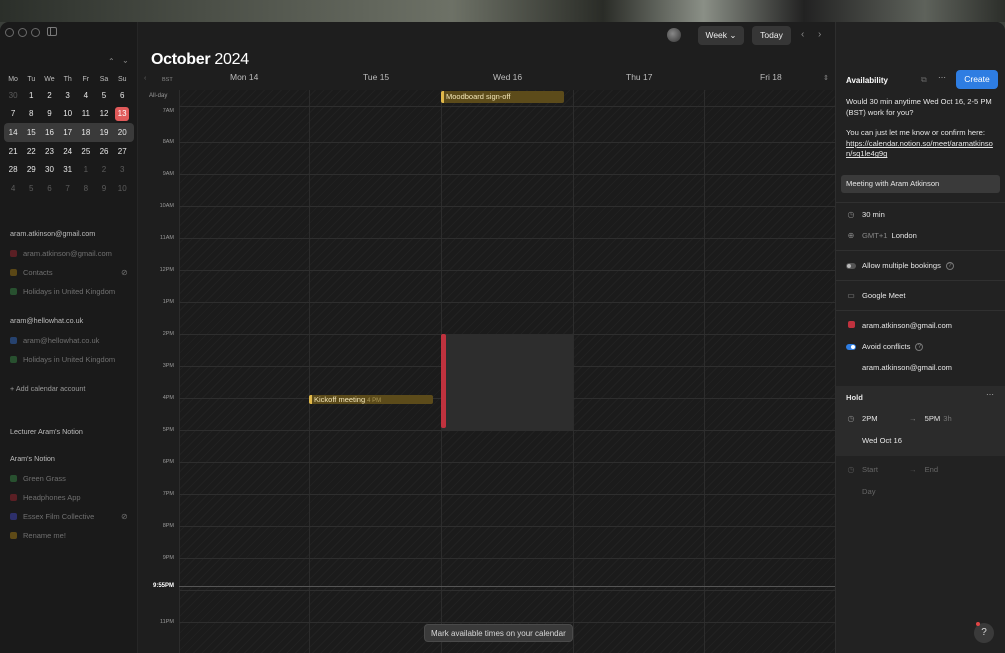 The width and height of the screenshot is (1005, 653). What do you see at coordinates (104, 151) in the screenshot?
I see `mini-calendar-day: 26` at bounding box center [104, 151].